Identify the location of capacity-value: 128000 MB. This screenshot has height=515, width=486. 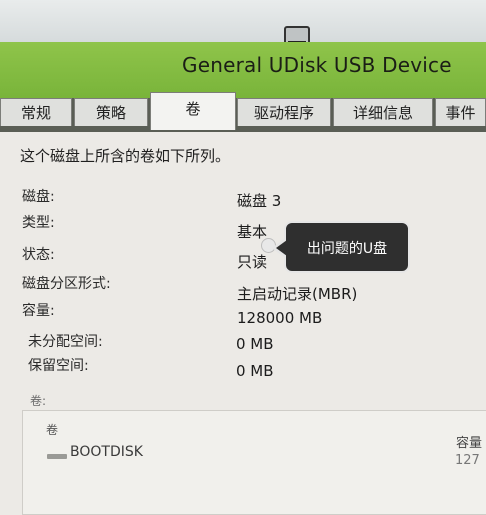
(280, 318).